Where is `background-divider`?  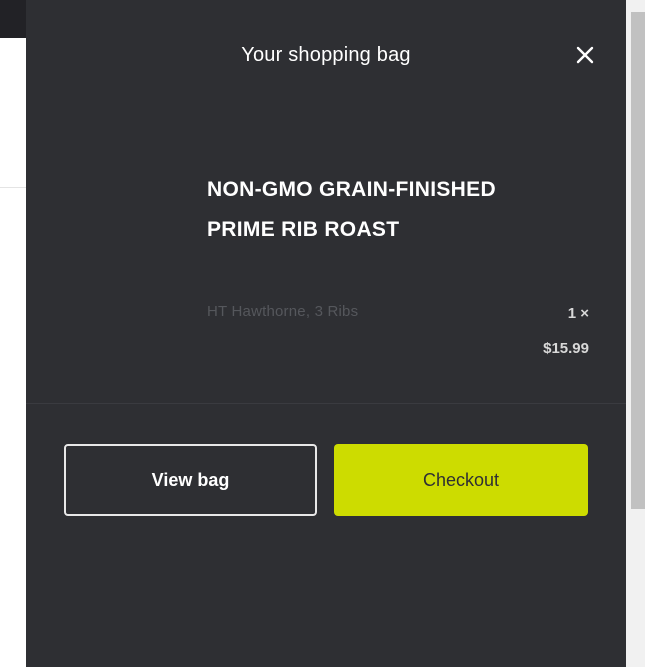
background-divider is located at coordinates (13, 187).